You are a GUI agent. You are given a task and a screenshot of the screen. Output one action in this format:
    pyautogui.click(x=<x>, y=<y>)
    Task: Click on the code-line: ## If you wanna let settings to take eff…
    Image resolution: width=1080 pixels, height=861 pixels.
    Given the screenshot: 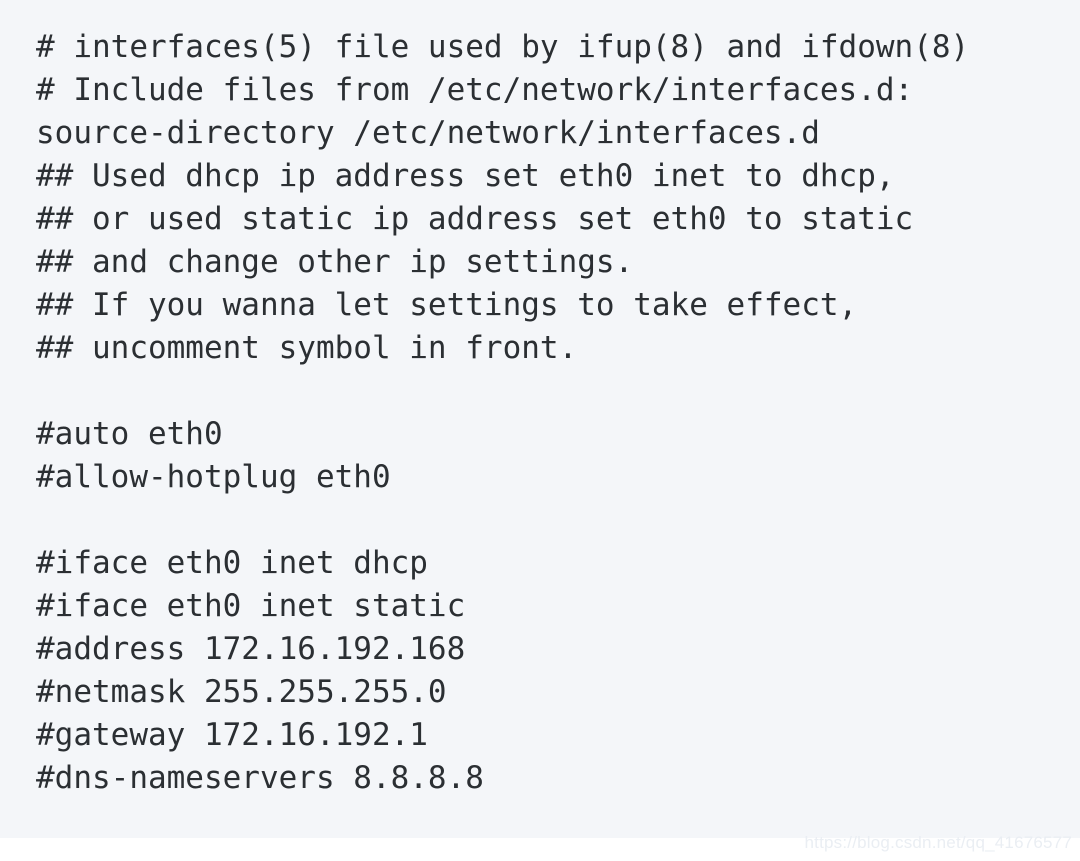 What is the action you would take?
    pyautogui.click(x=447, y=305)
    